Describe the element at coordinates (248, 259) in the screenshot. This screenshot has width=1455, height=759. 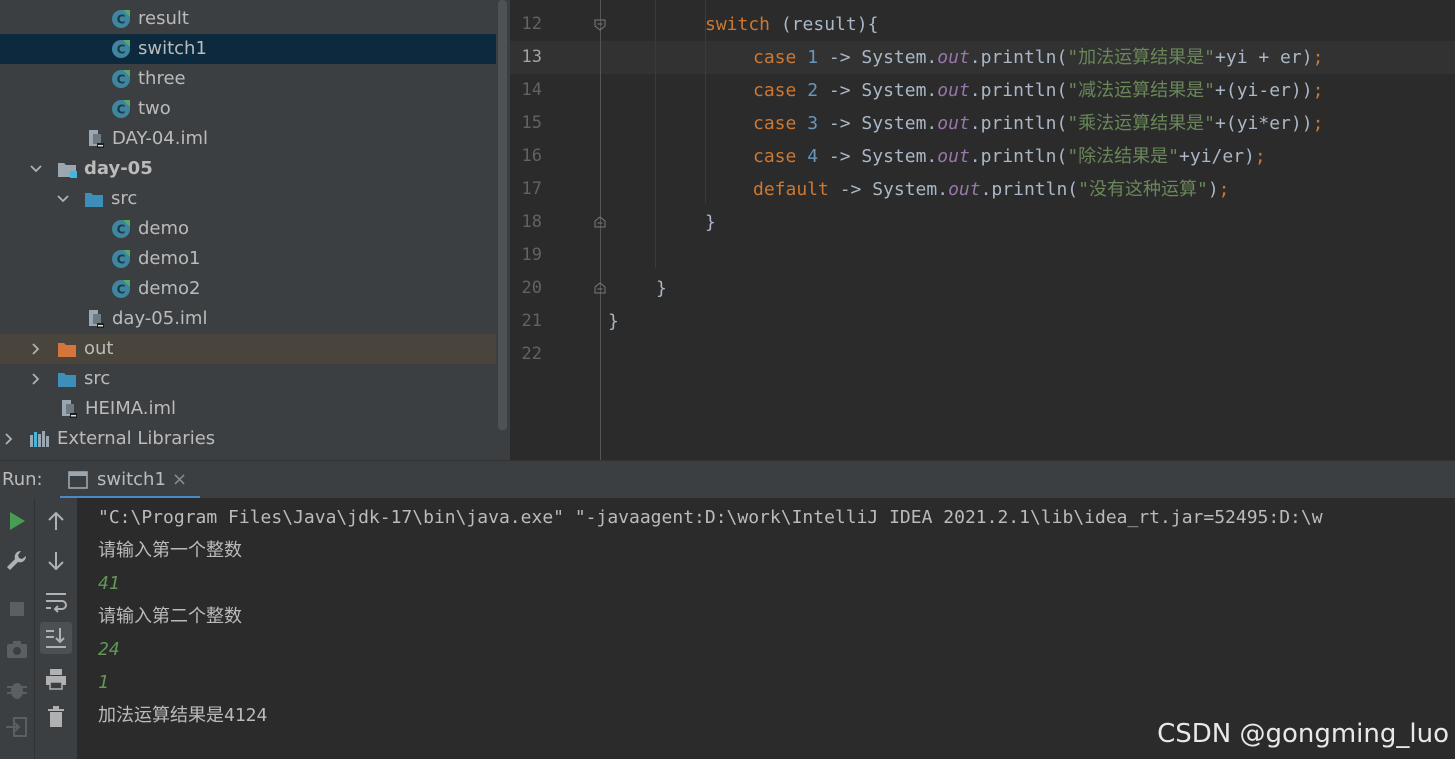
I see `tree-item-demo1: C demo1` at that location.